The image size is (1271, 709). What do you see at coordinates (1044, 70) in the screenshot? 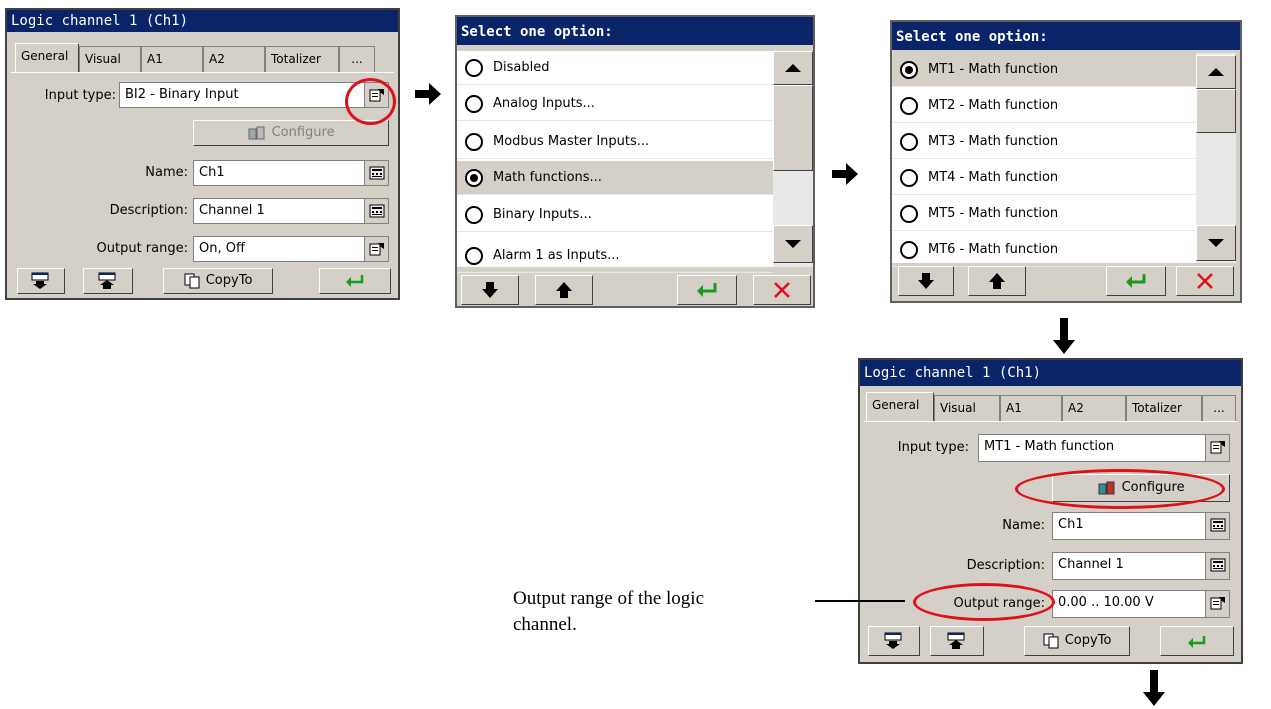
I see `option-mt1: MT1 - Math function` at bounding box center [1044, 70].